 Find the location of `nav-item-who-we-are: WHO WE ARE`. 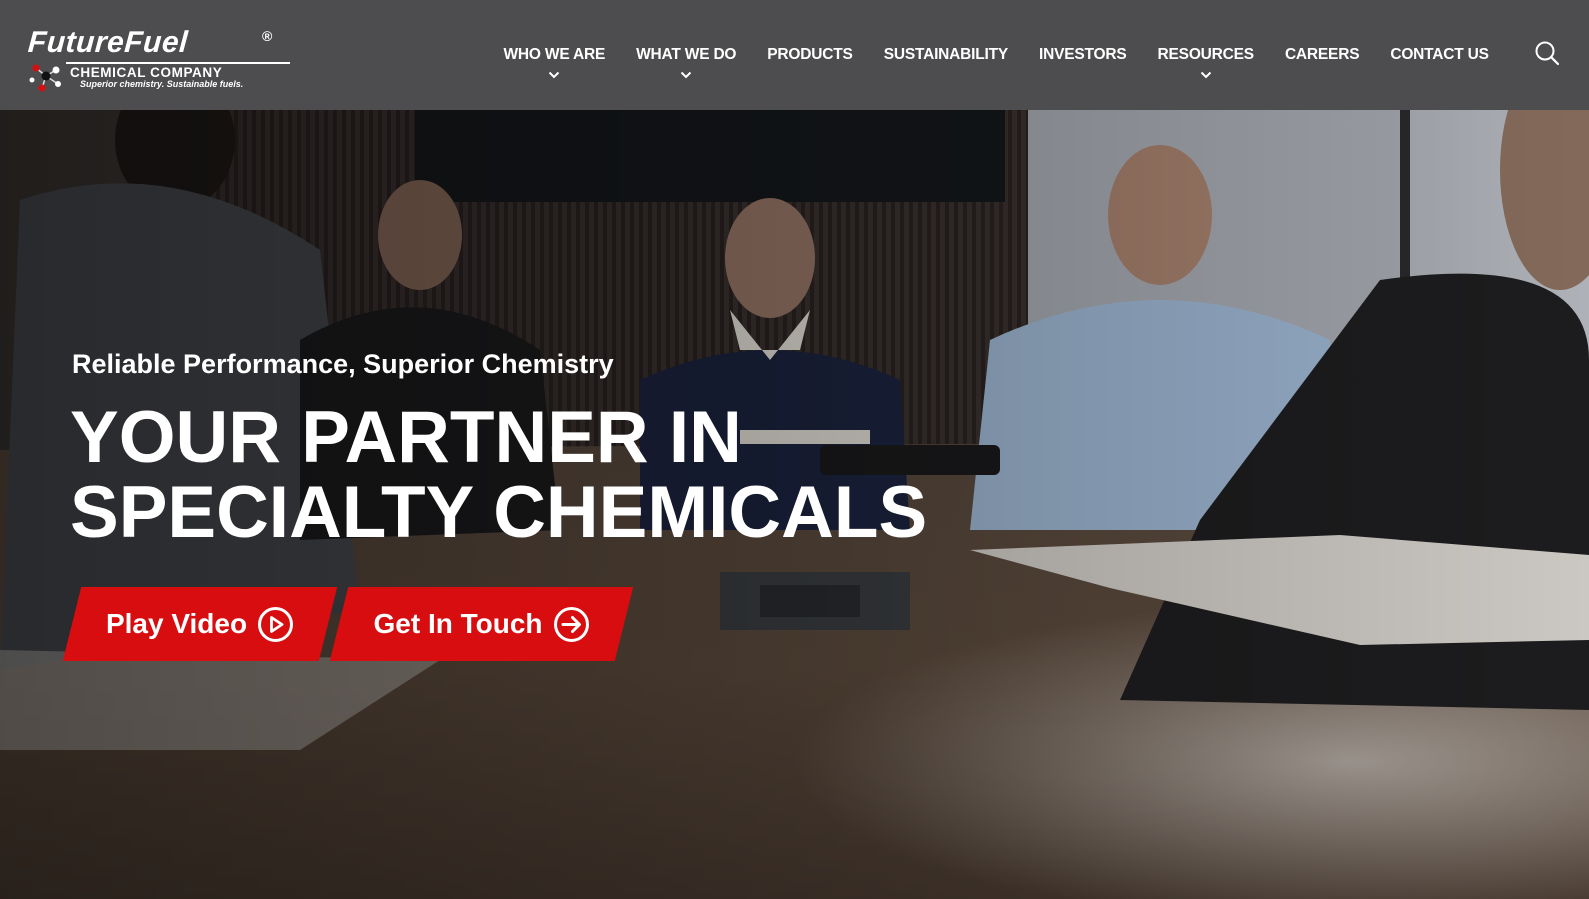

nav-item-who-we-are: WHO WE ARE is located at coordinates (554, 55).